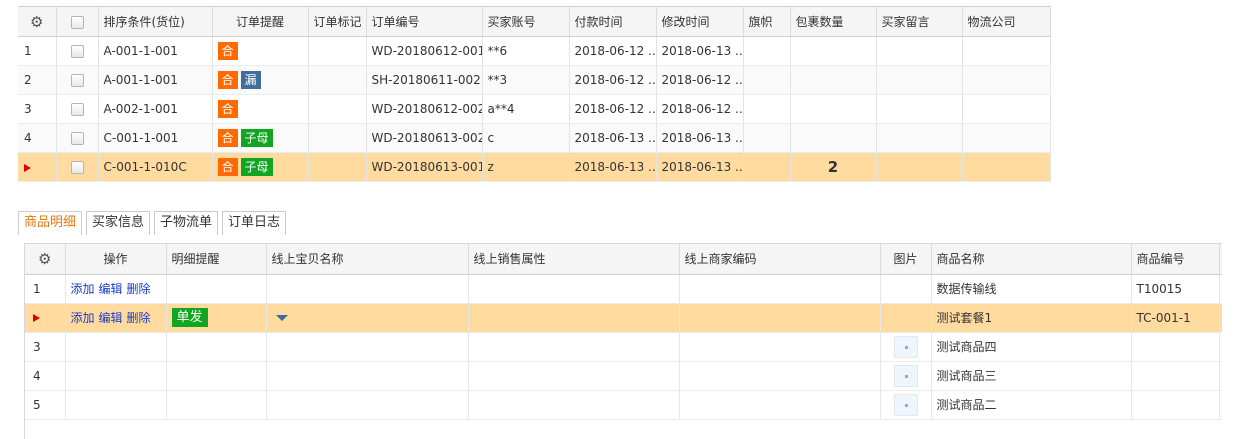 The width and height of the screenshot is (1258, 439). What do you see at coordinates (526, 80) in the screenshot?
I see `cell-buyer: **3` at bounding box center [526, 80].